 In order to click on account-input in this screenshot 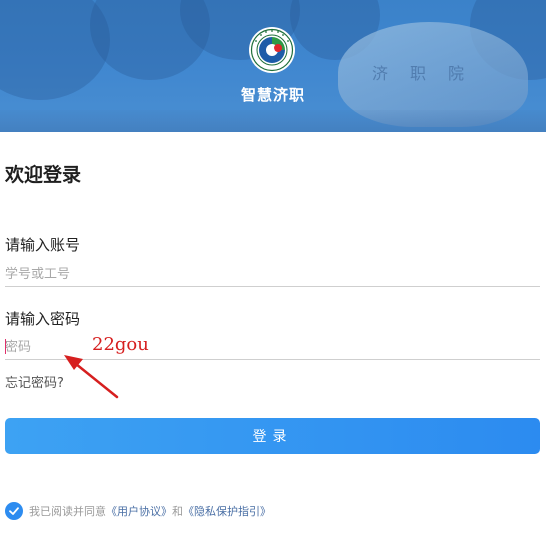, I will do `click(272, 274)`.